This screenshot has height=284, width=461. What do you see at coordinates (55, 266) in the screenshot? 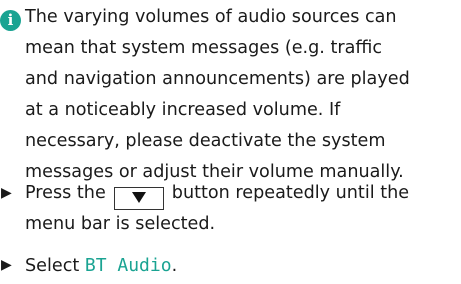
I see `step-text: Select` at bounding box center [55, 266].